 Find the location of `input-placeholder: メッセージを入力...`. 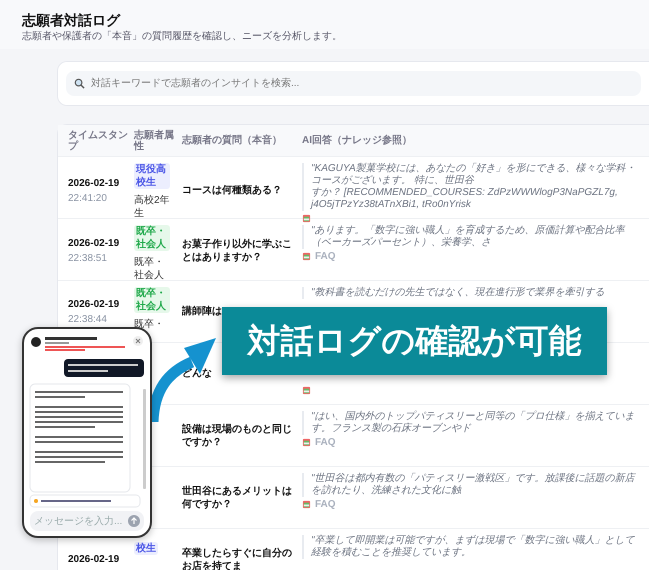

input-placeholder: メッセージを入力... is located at coordinates (79, 521).